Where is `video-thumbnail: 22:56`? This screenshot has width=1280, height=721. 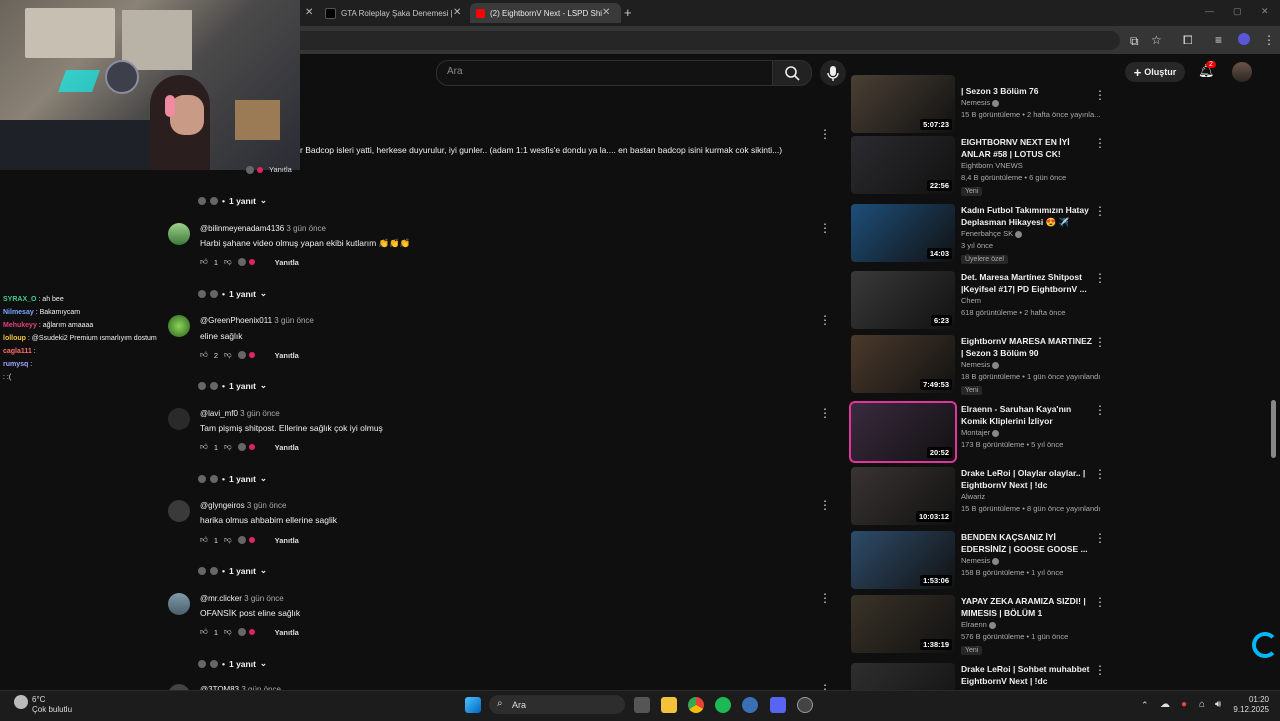
video-thumbnail: 22:56 is located at coordinates (903, 165).